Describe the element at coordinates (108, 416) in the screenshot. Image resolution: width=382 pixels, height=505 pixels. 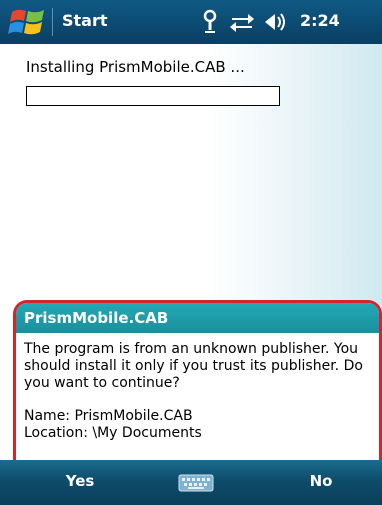
I see `dialog-name-line: Name: PrismMobile.CAB` at that location.